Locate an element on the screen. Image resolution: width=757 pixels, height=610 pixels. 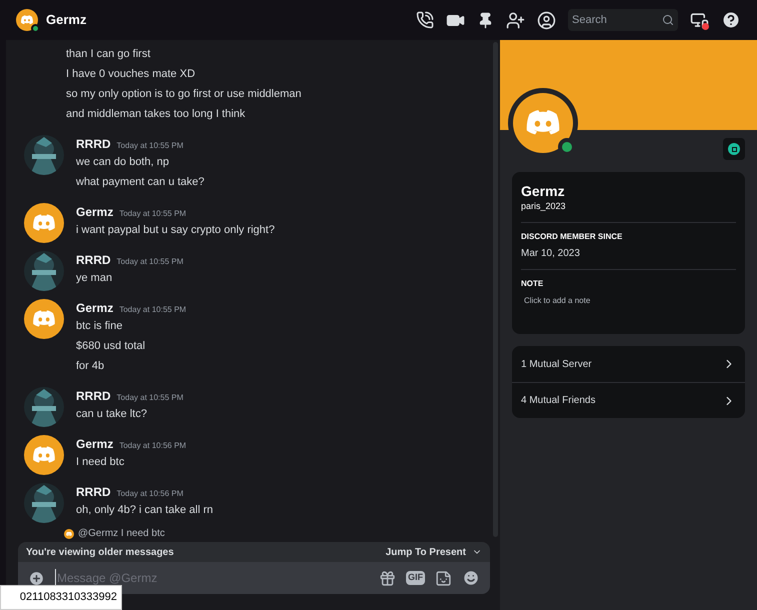
mutuals-list-item: 1 Mutual Server is located at coordinates (628, 364).